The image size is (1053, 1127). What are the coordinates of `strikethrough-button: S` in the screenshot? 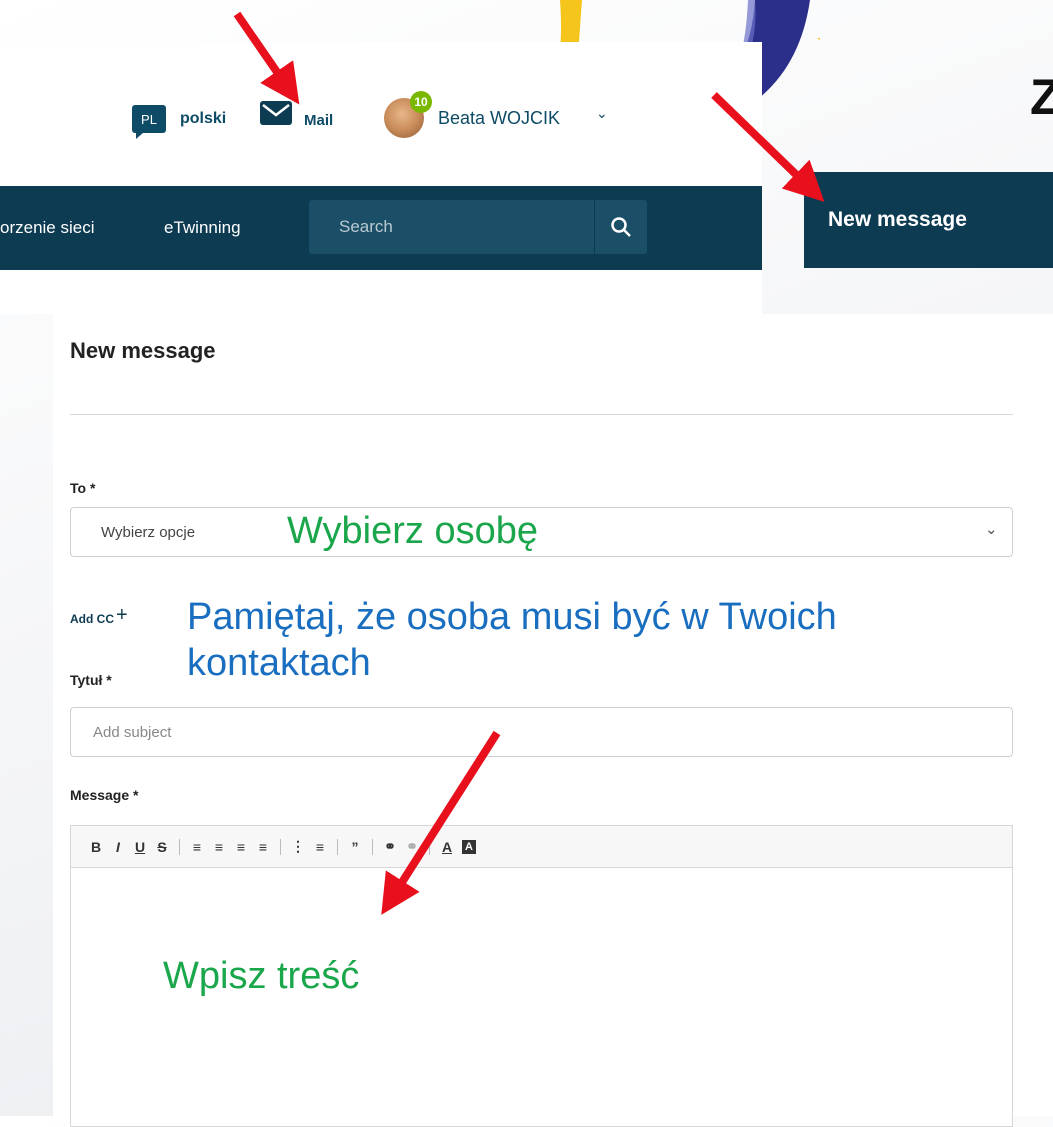 It's located at (162, 847).